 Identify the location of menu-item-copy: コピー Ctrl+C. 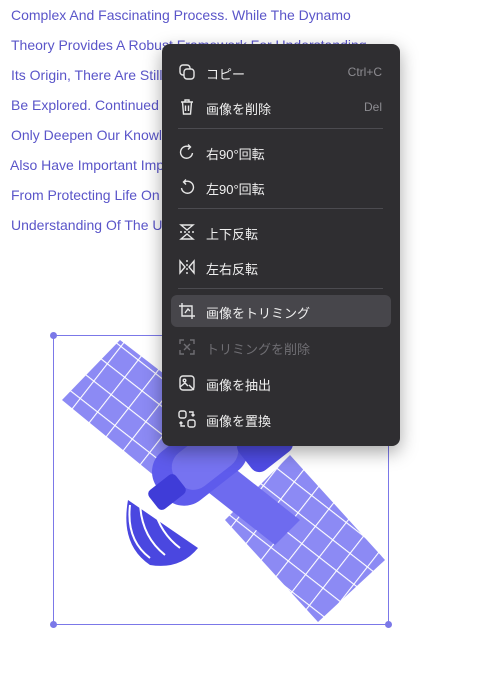
(281, 72).